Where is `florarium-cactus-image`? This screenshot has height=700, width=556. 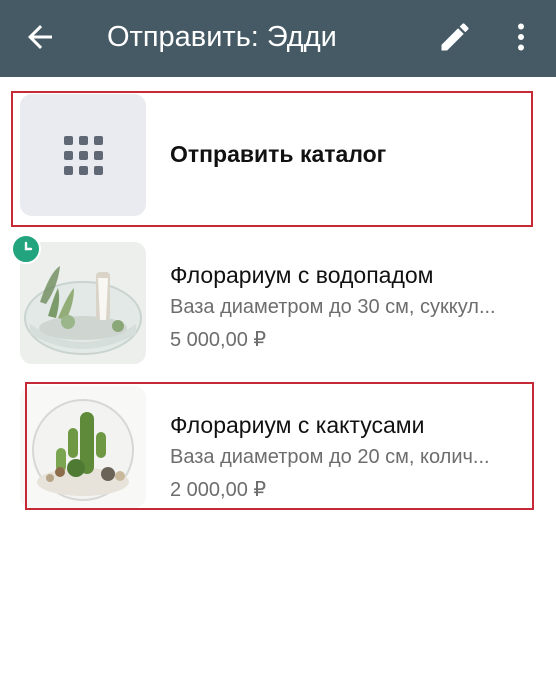
florarium-cactus-image is located at coordinates (83, 447).